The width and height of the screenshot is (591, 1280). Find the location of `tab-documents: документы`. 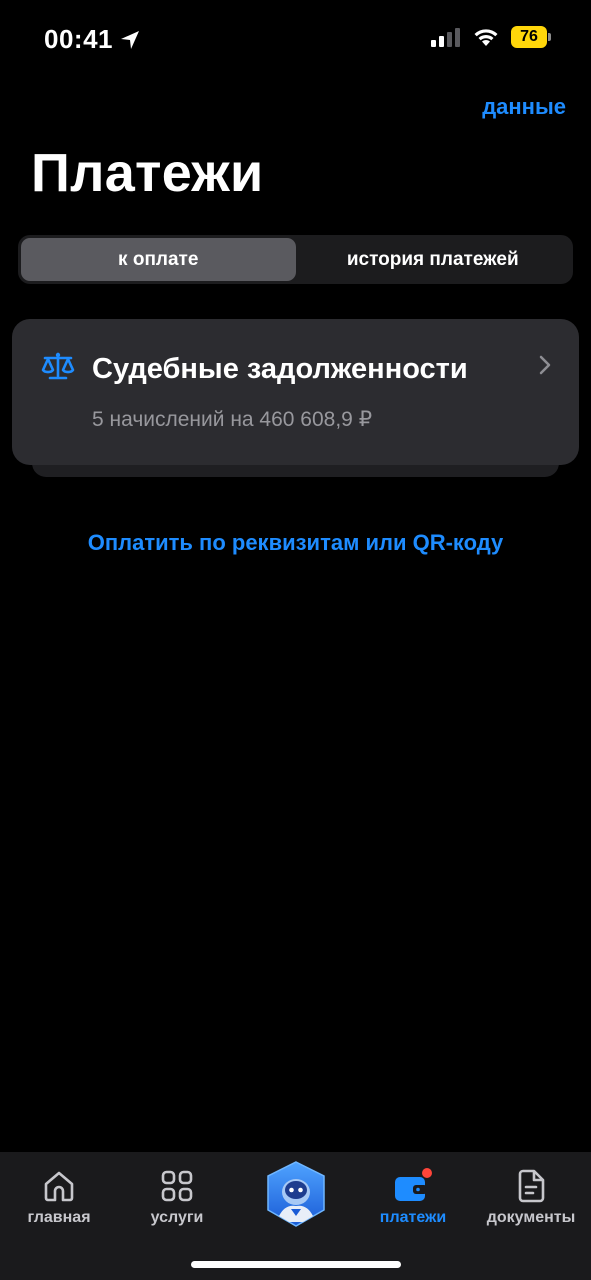

tab-documents: документы is located at coordinates (531, 1202).